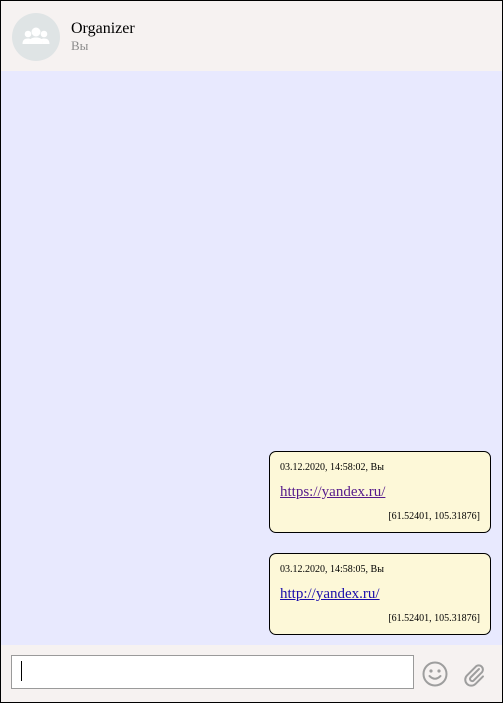 Image resolution: width=503 pixels, height=703 pixels. What do you see at coordinates (332, 492) in the screenshot?
I see `message-link: https://yandex.ru/` at bounding box center [332, 492].